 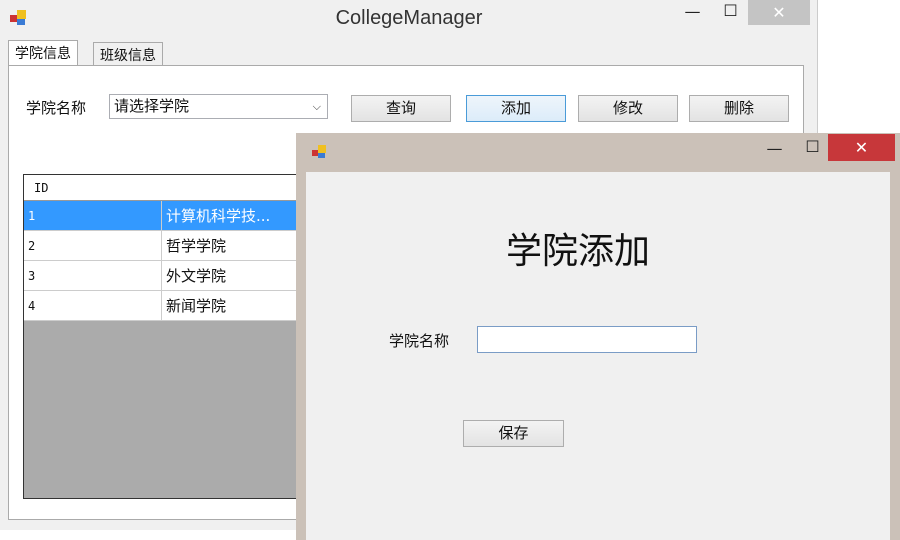 What do you see at coordinates (218, 106) in the screenshot?
I see `college-select: 请选择学院 ⌵` at bounding box center [218, 106].